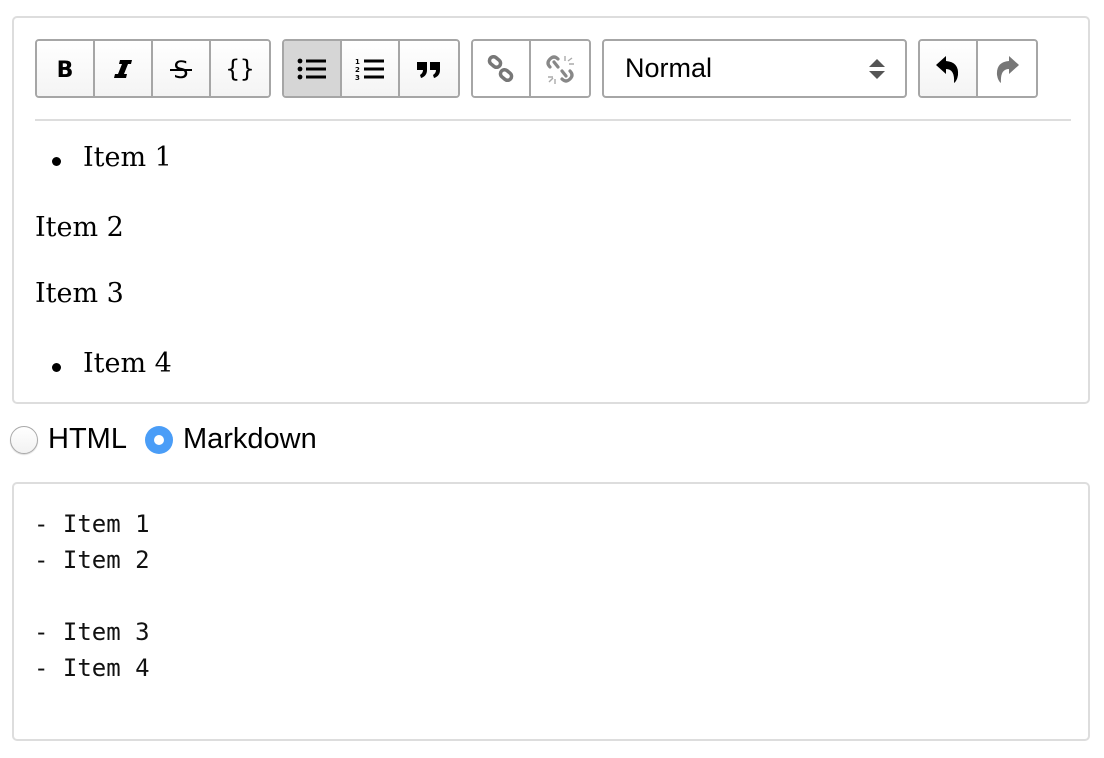 This screenshot has height=758, width=1104. I want to click on bullet-list-icon, so click(311, 68).